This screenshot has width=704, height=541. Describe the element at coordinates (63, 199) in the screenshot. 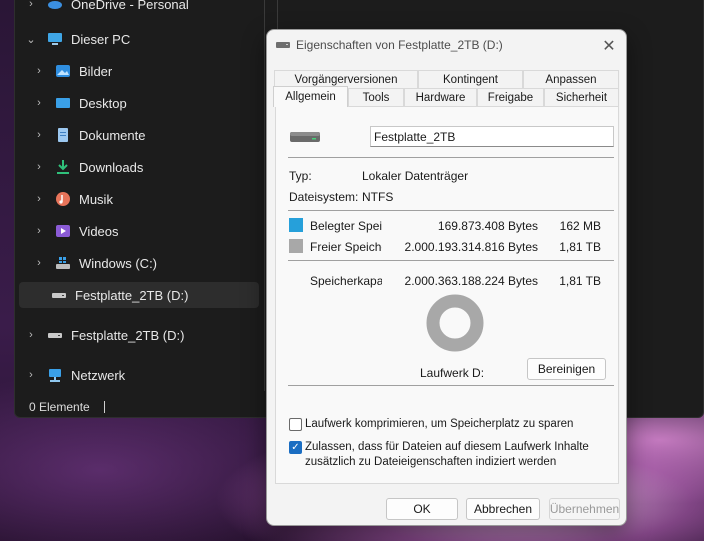

I see `music-icon` at that location.